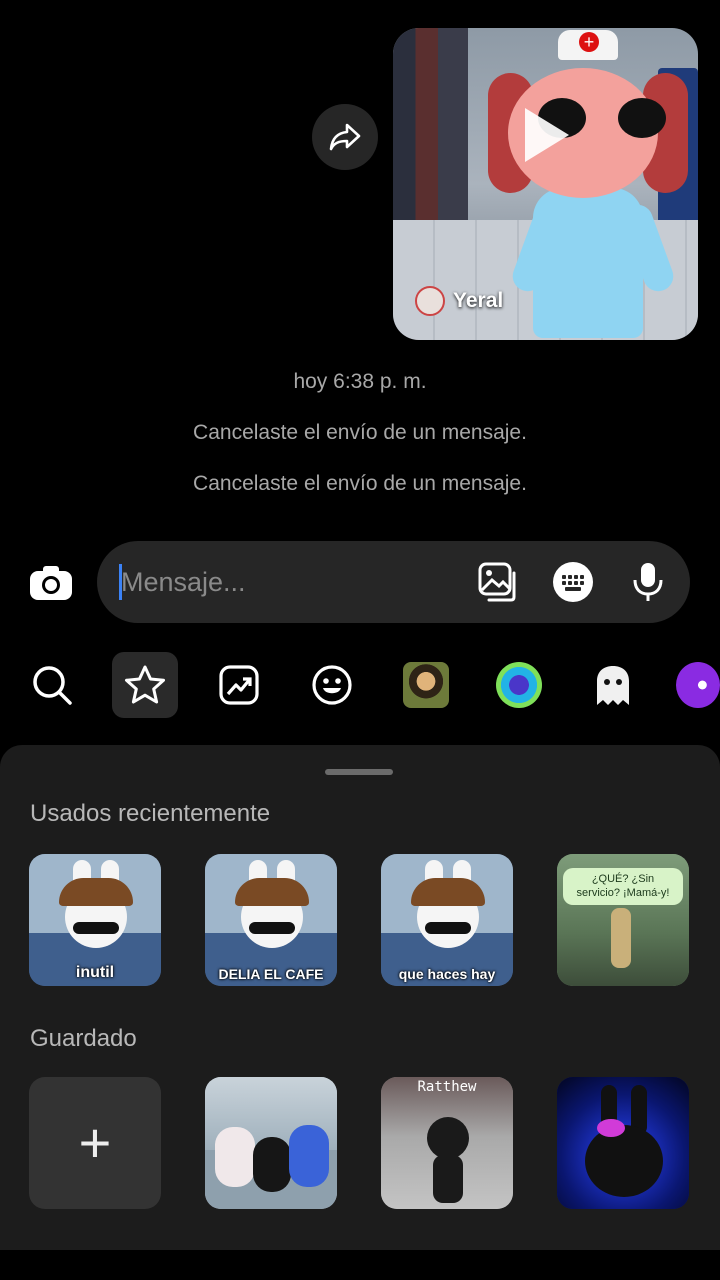 The width and height of the screenshot is (720, 1280). Describe the element at coordinates (447, 1087) in the screenshot. I see `sticker-caption: Ratthew` at that location.